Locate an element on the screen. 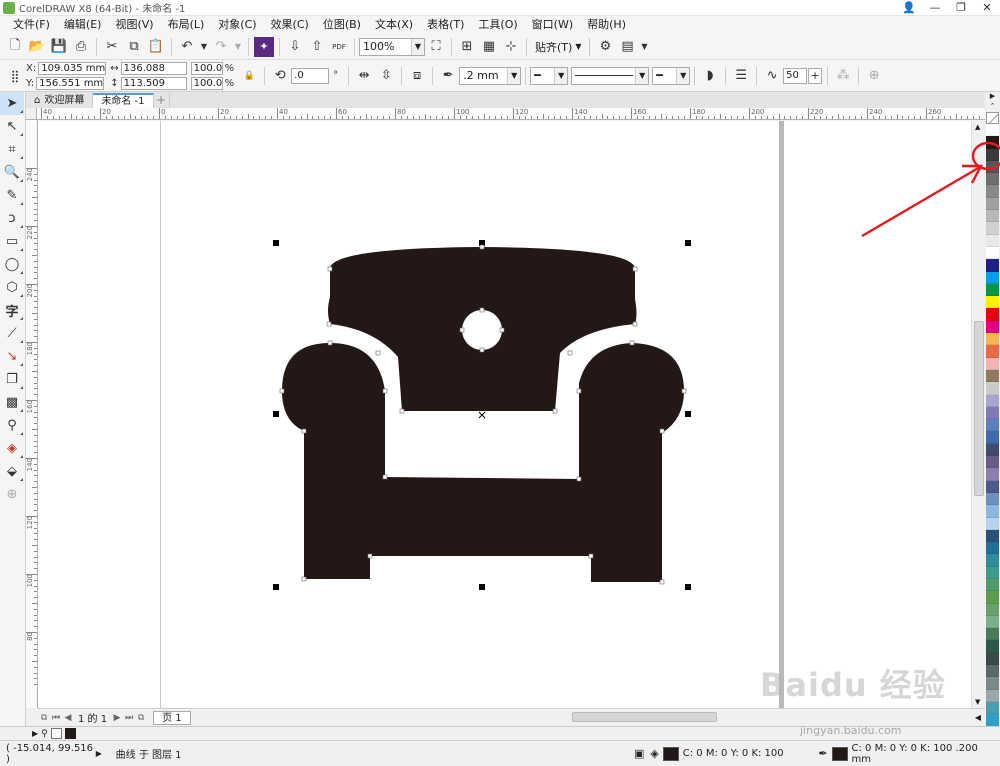 The image size is (1000, 766). launcher-dropdown-icon: ▼ is located at coordinates (644, 47).